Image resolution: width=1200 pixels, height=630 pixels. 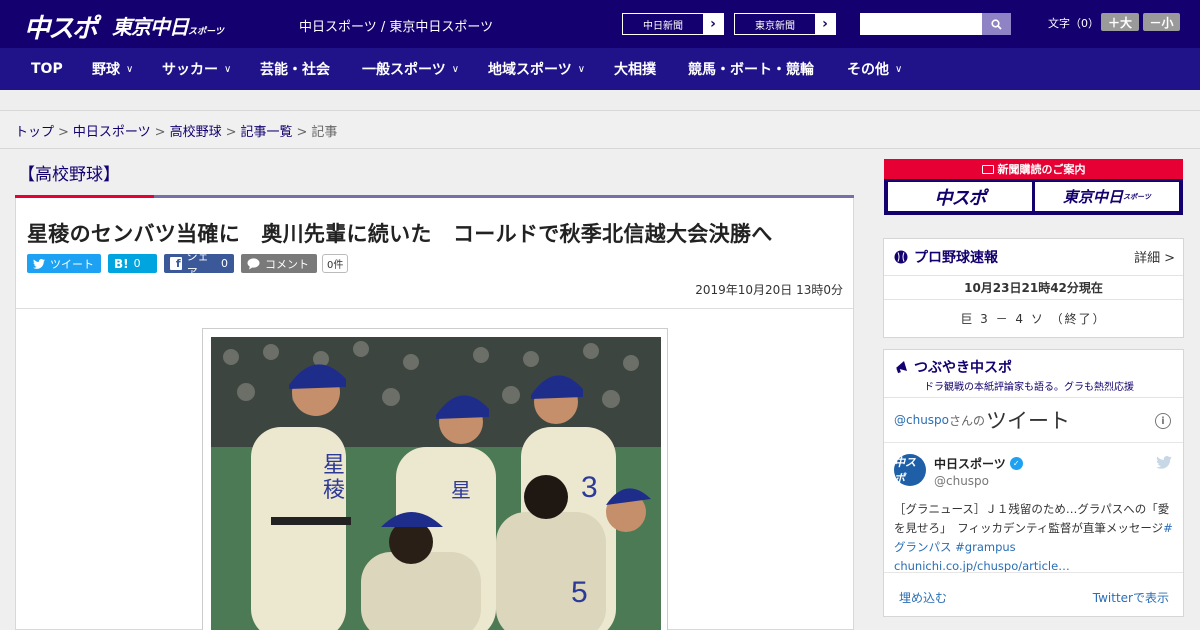 I want to click on info-icon: i, so click(x=1163, y=421).